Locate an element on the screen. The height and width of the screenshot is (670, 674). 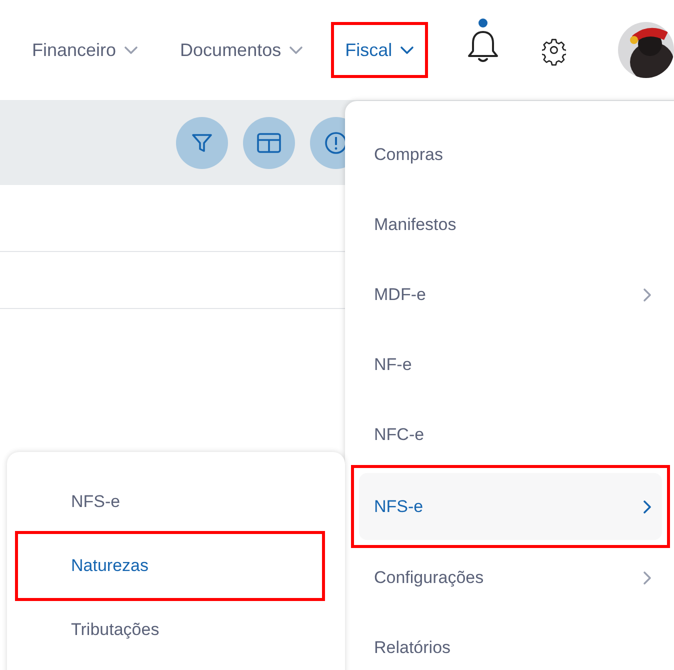
menu-item: NFS-e is located at coordinates (510, 506).